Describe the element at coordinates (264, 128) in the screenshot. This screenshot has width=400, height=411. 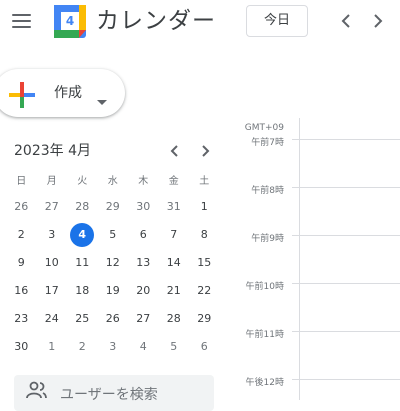
I see `timezone-label: GMT+09` at that location.